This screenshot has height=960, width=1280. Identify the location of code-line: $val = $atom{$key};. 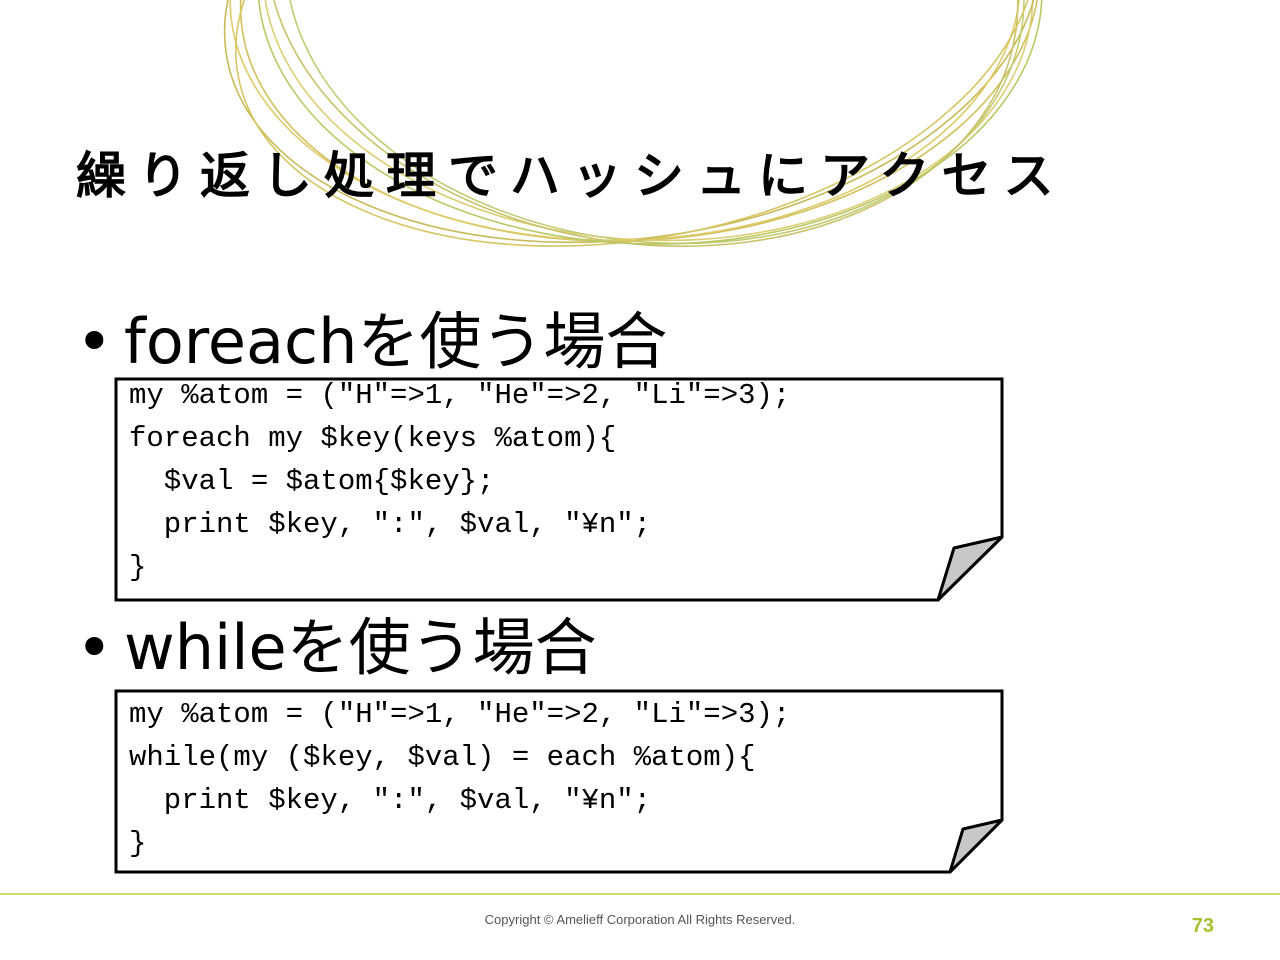
(312, 481).